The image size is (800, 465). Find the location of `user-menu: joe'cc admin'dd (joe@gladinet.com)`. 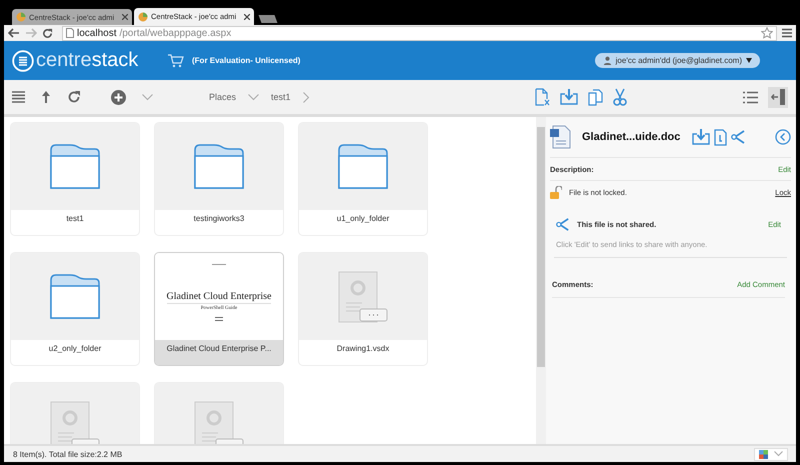

user-menu: joe'cc admin'dd (joe@gladinet.com) is located at coordinates (677, 60).